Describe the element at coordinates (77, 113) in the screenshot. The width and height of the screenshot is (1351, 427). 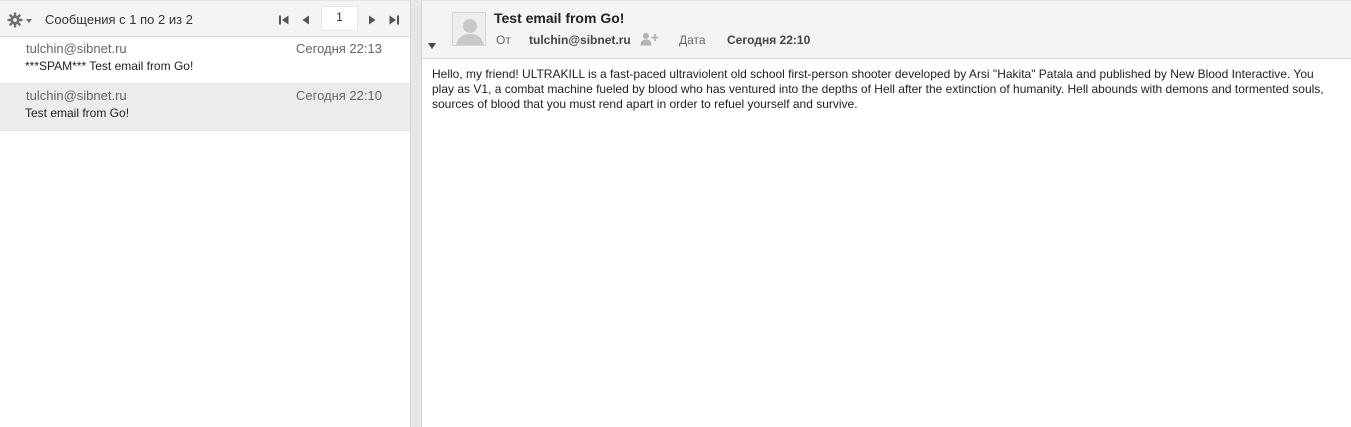
I see `message-subject: Test email from Go!` at that location.